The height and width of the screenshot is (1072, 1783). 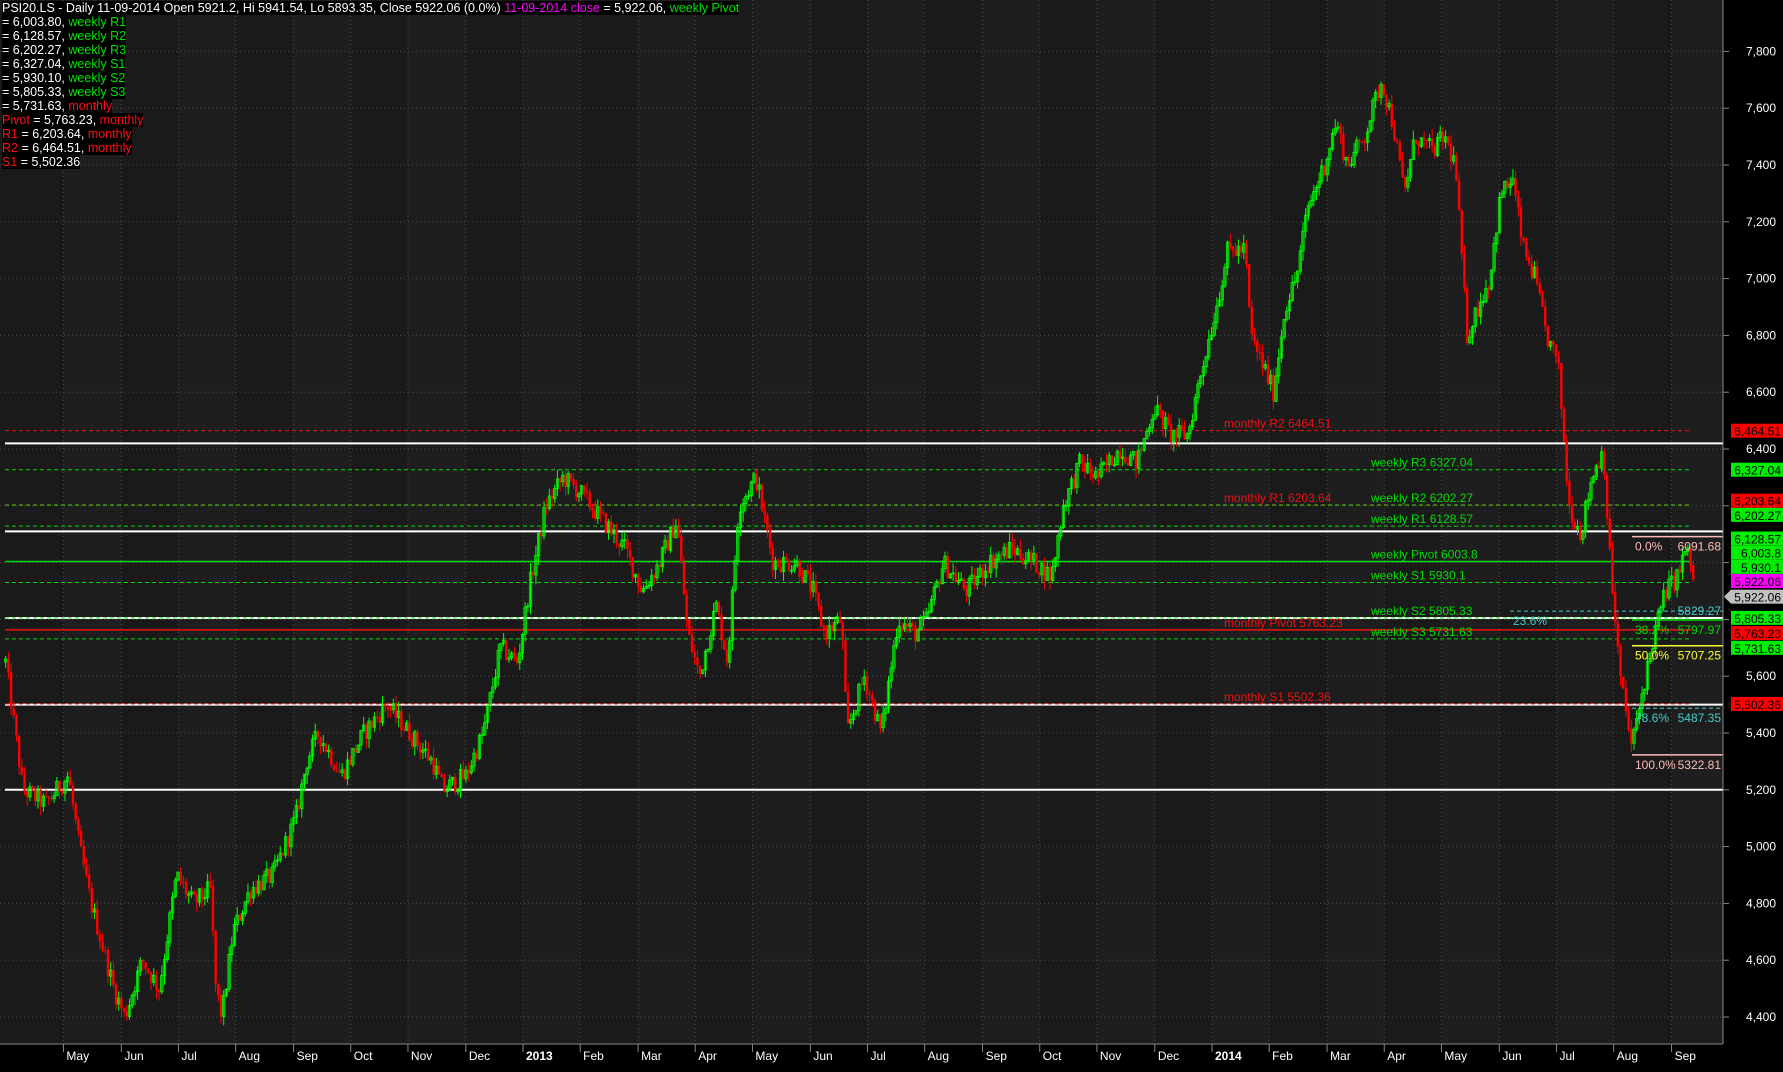 What do you see at coordinates (35, 92) in the screenshot?
I see `legend-value: = 5,805.33,` at bounding box center [35, 92].